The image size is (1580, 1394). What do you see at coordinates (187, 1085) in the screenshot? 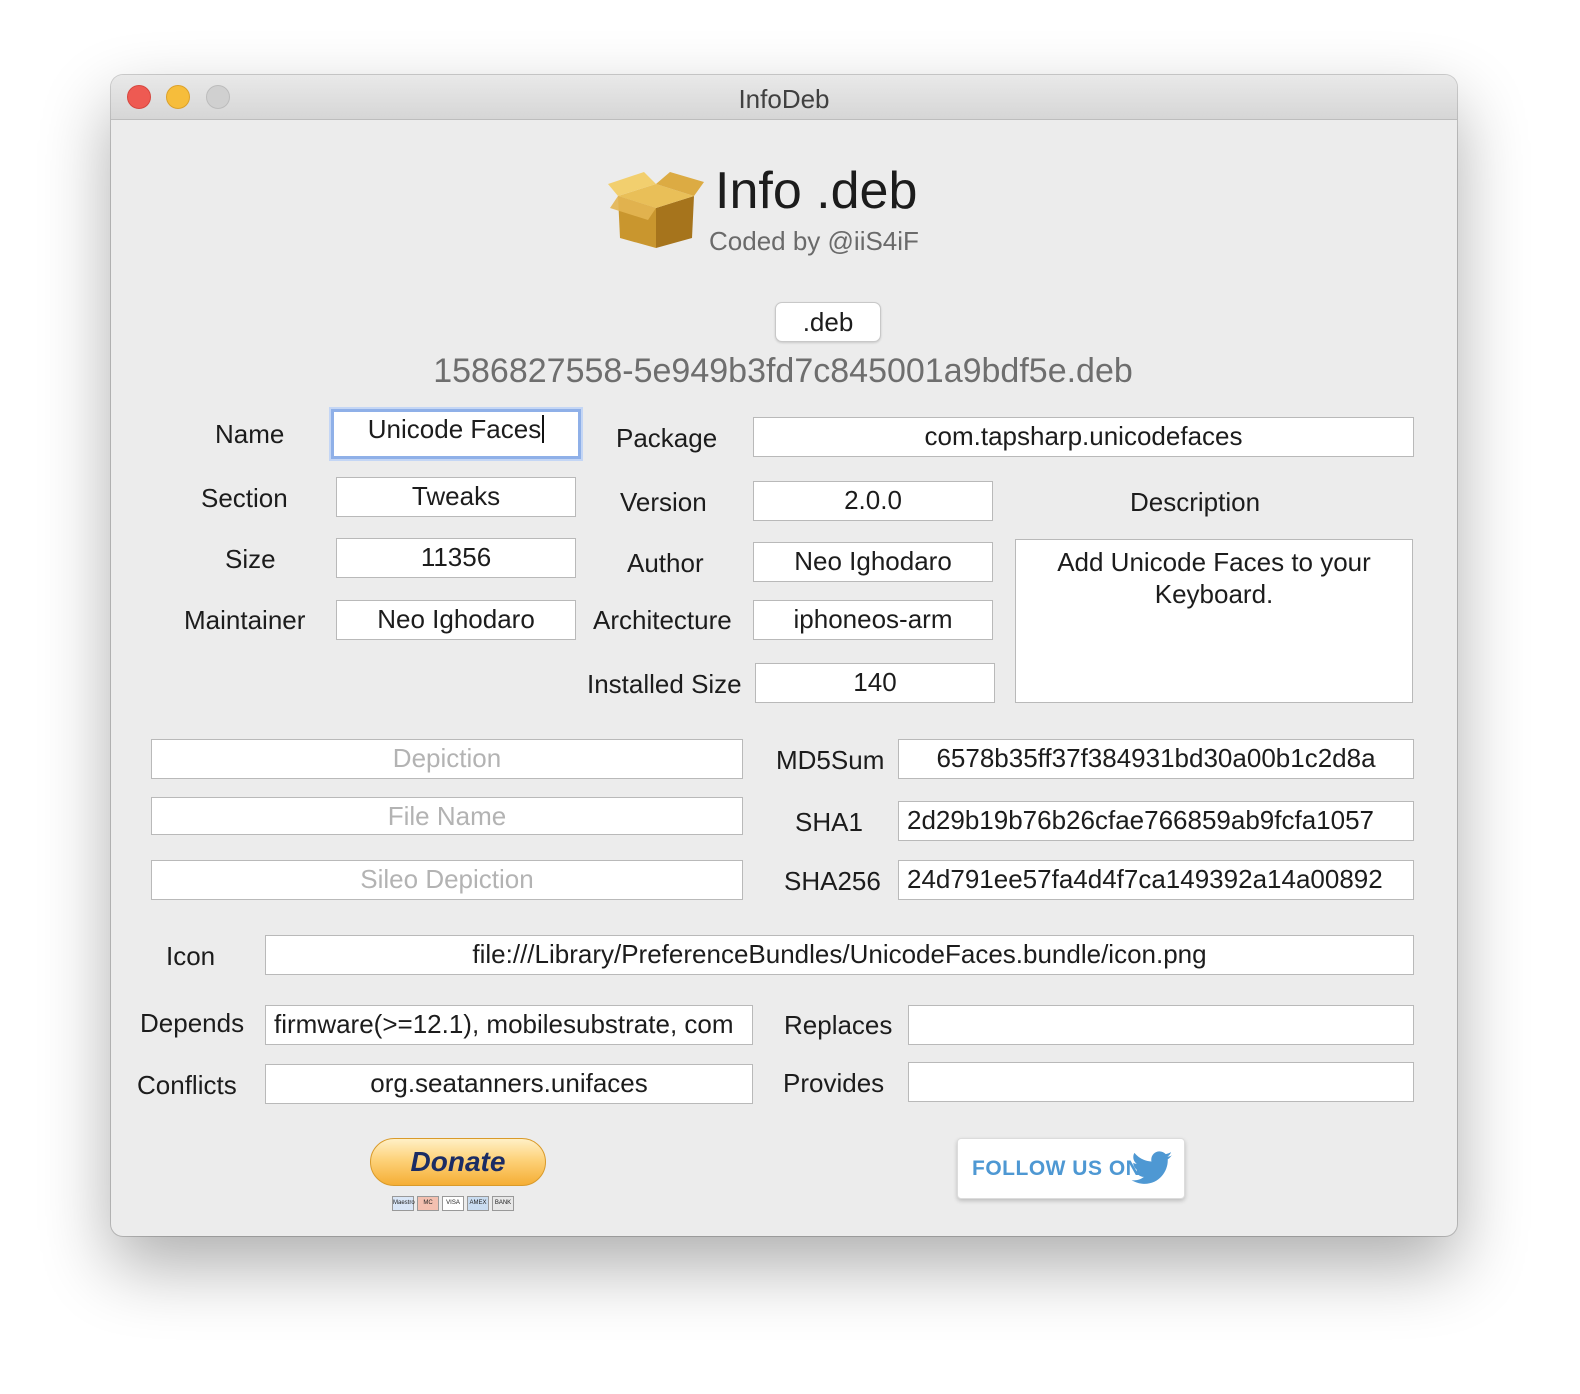
I see `conflicts-label: Conflicts` at bounding box center [187, 1085].